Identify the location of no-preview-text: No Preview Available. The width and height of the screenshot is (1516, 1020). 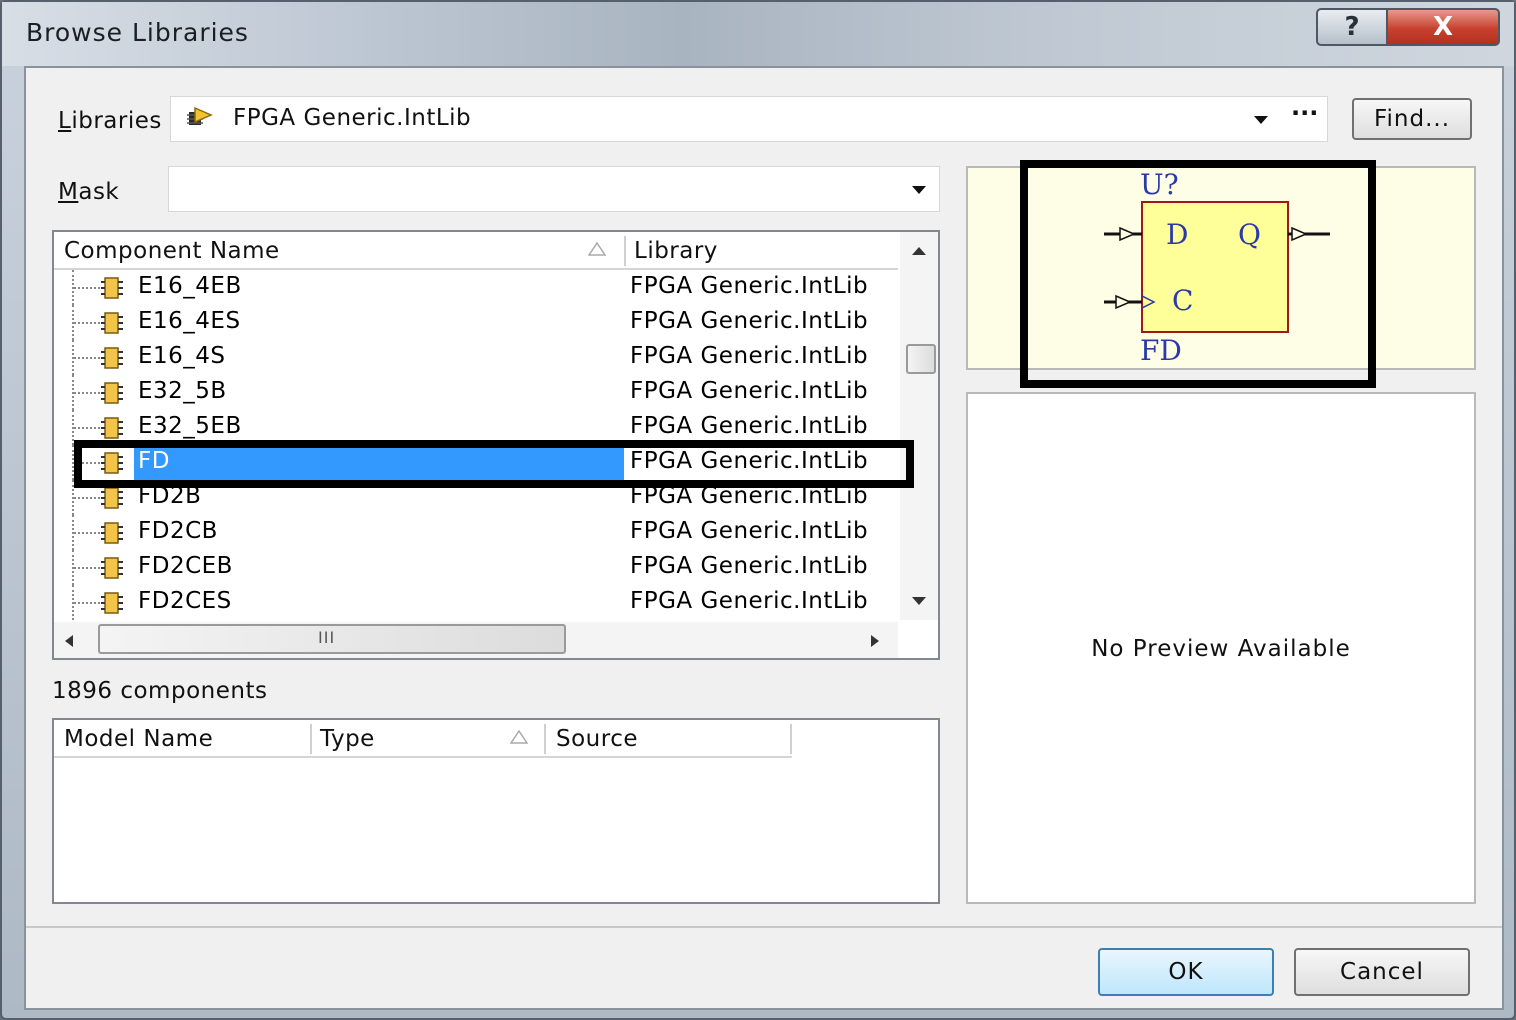
(1221, 649).